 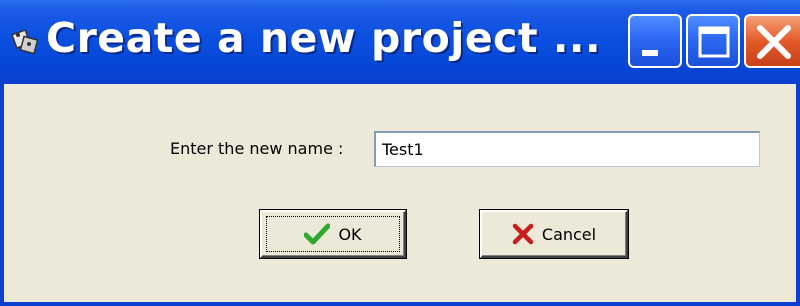 I want to click on maximize-icon, so click(x=714, y=42).